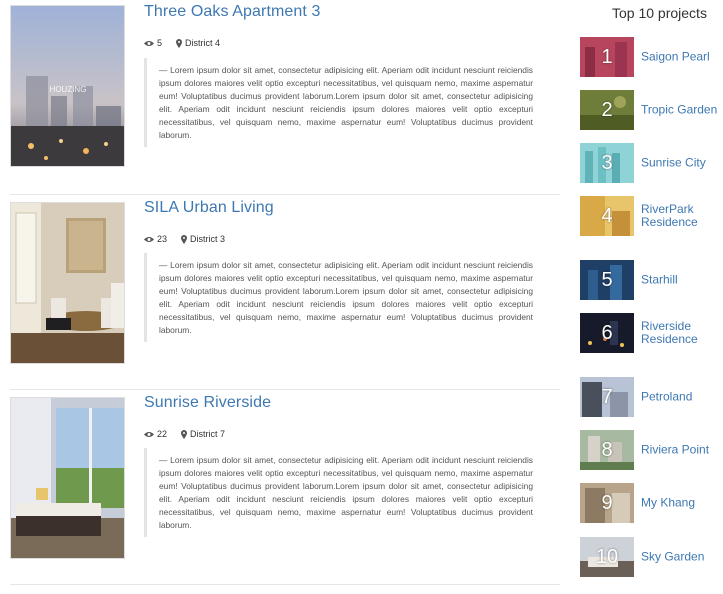  What do you see at coordinates (209, 208) in the screenshot?
I see `project-title: SILA Urban Living` at bounding box center [209, 208].